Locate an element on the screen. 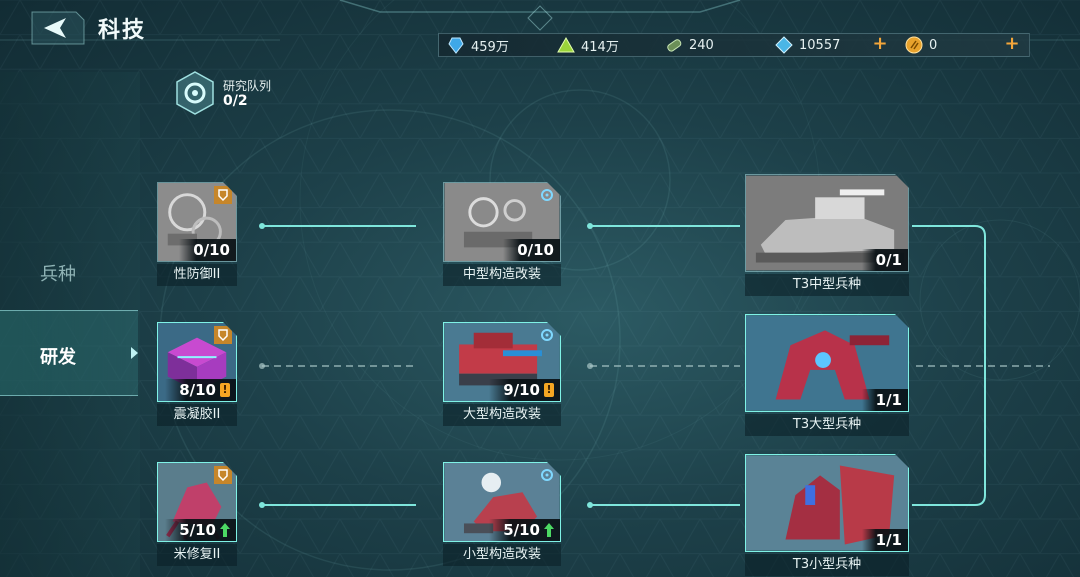 Image resolution: width=1080 pixels, height=577 pixels. tech-node-name: 米修复II is located at coordinates (197, 555).